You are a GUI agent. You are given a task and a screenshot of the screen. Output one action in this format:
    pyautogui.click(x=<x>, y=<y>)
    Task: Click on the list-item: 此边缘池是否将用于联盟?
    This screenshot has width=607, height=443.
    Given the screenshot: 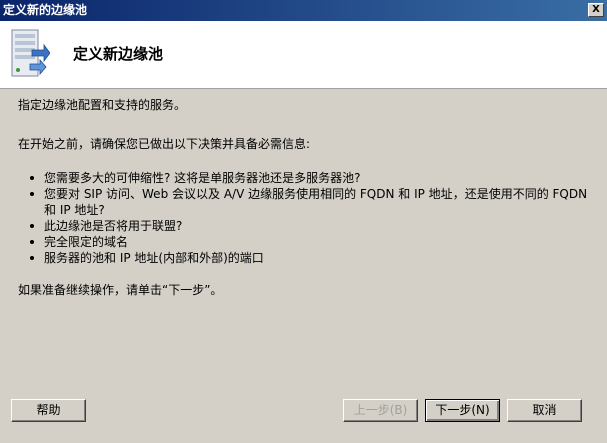 What is the action you would take?
    pyautogui.click(x=310, y=226)
    